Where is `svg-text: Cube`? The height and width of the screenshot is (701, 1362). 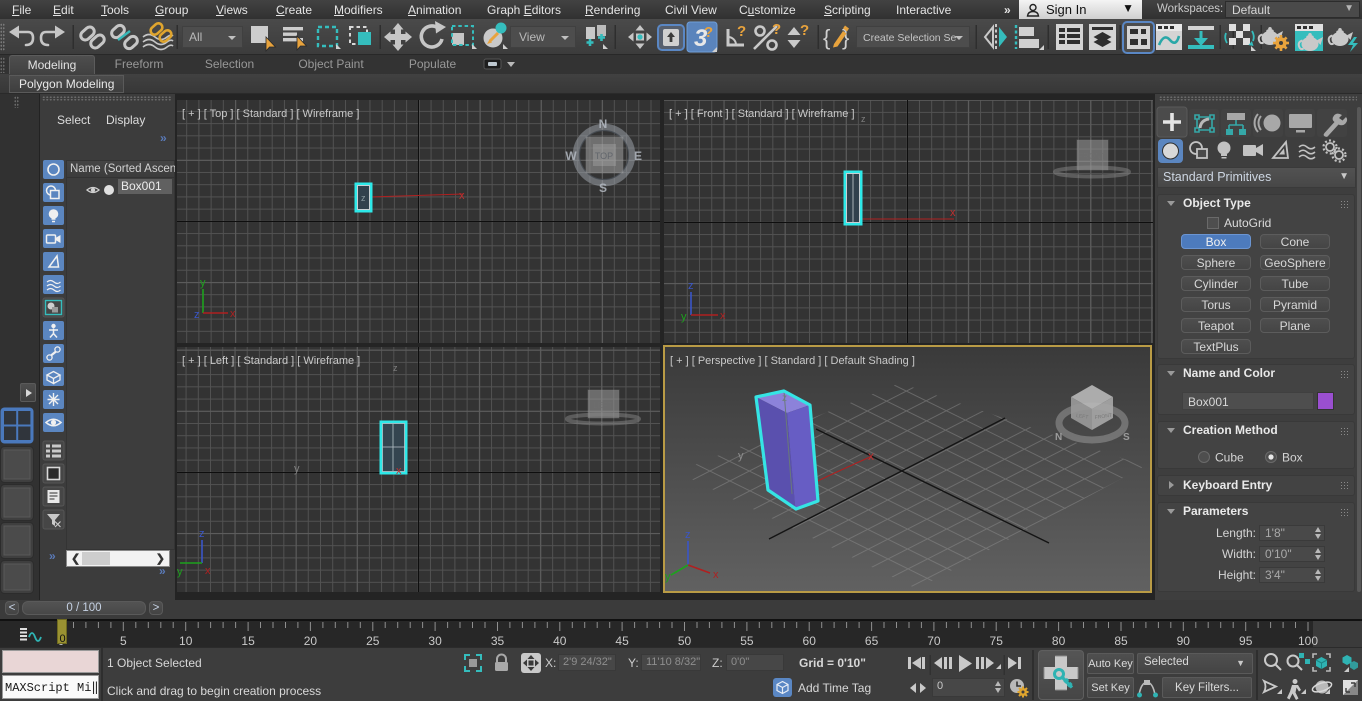
svg-text: Cube is located at coordinates (1229, 458).